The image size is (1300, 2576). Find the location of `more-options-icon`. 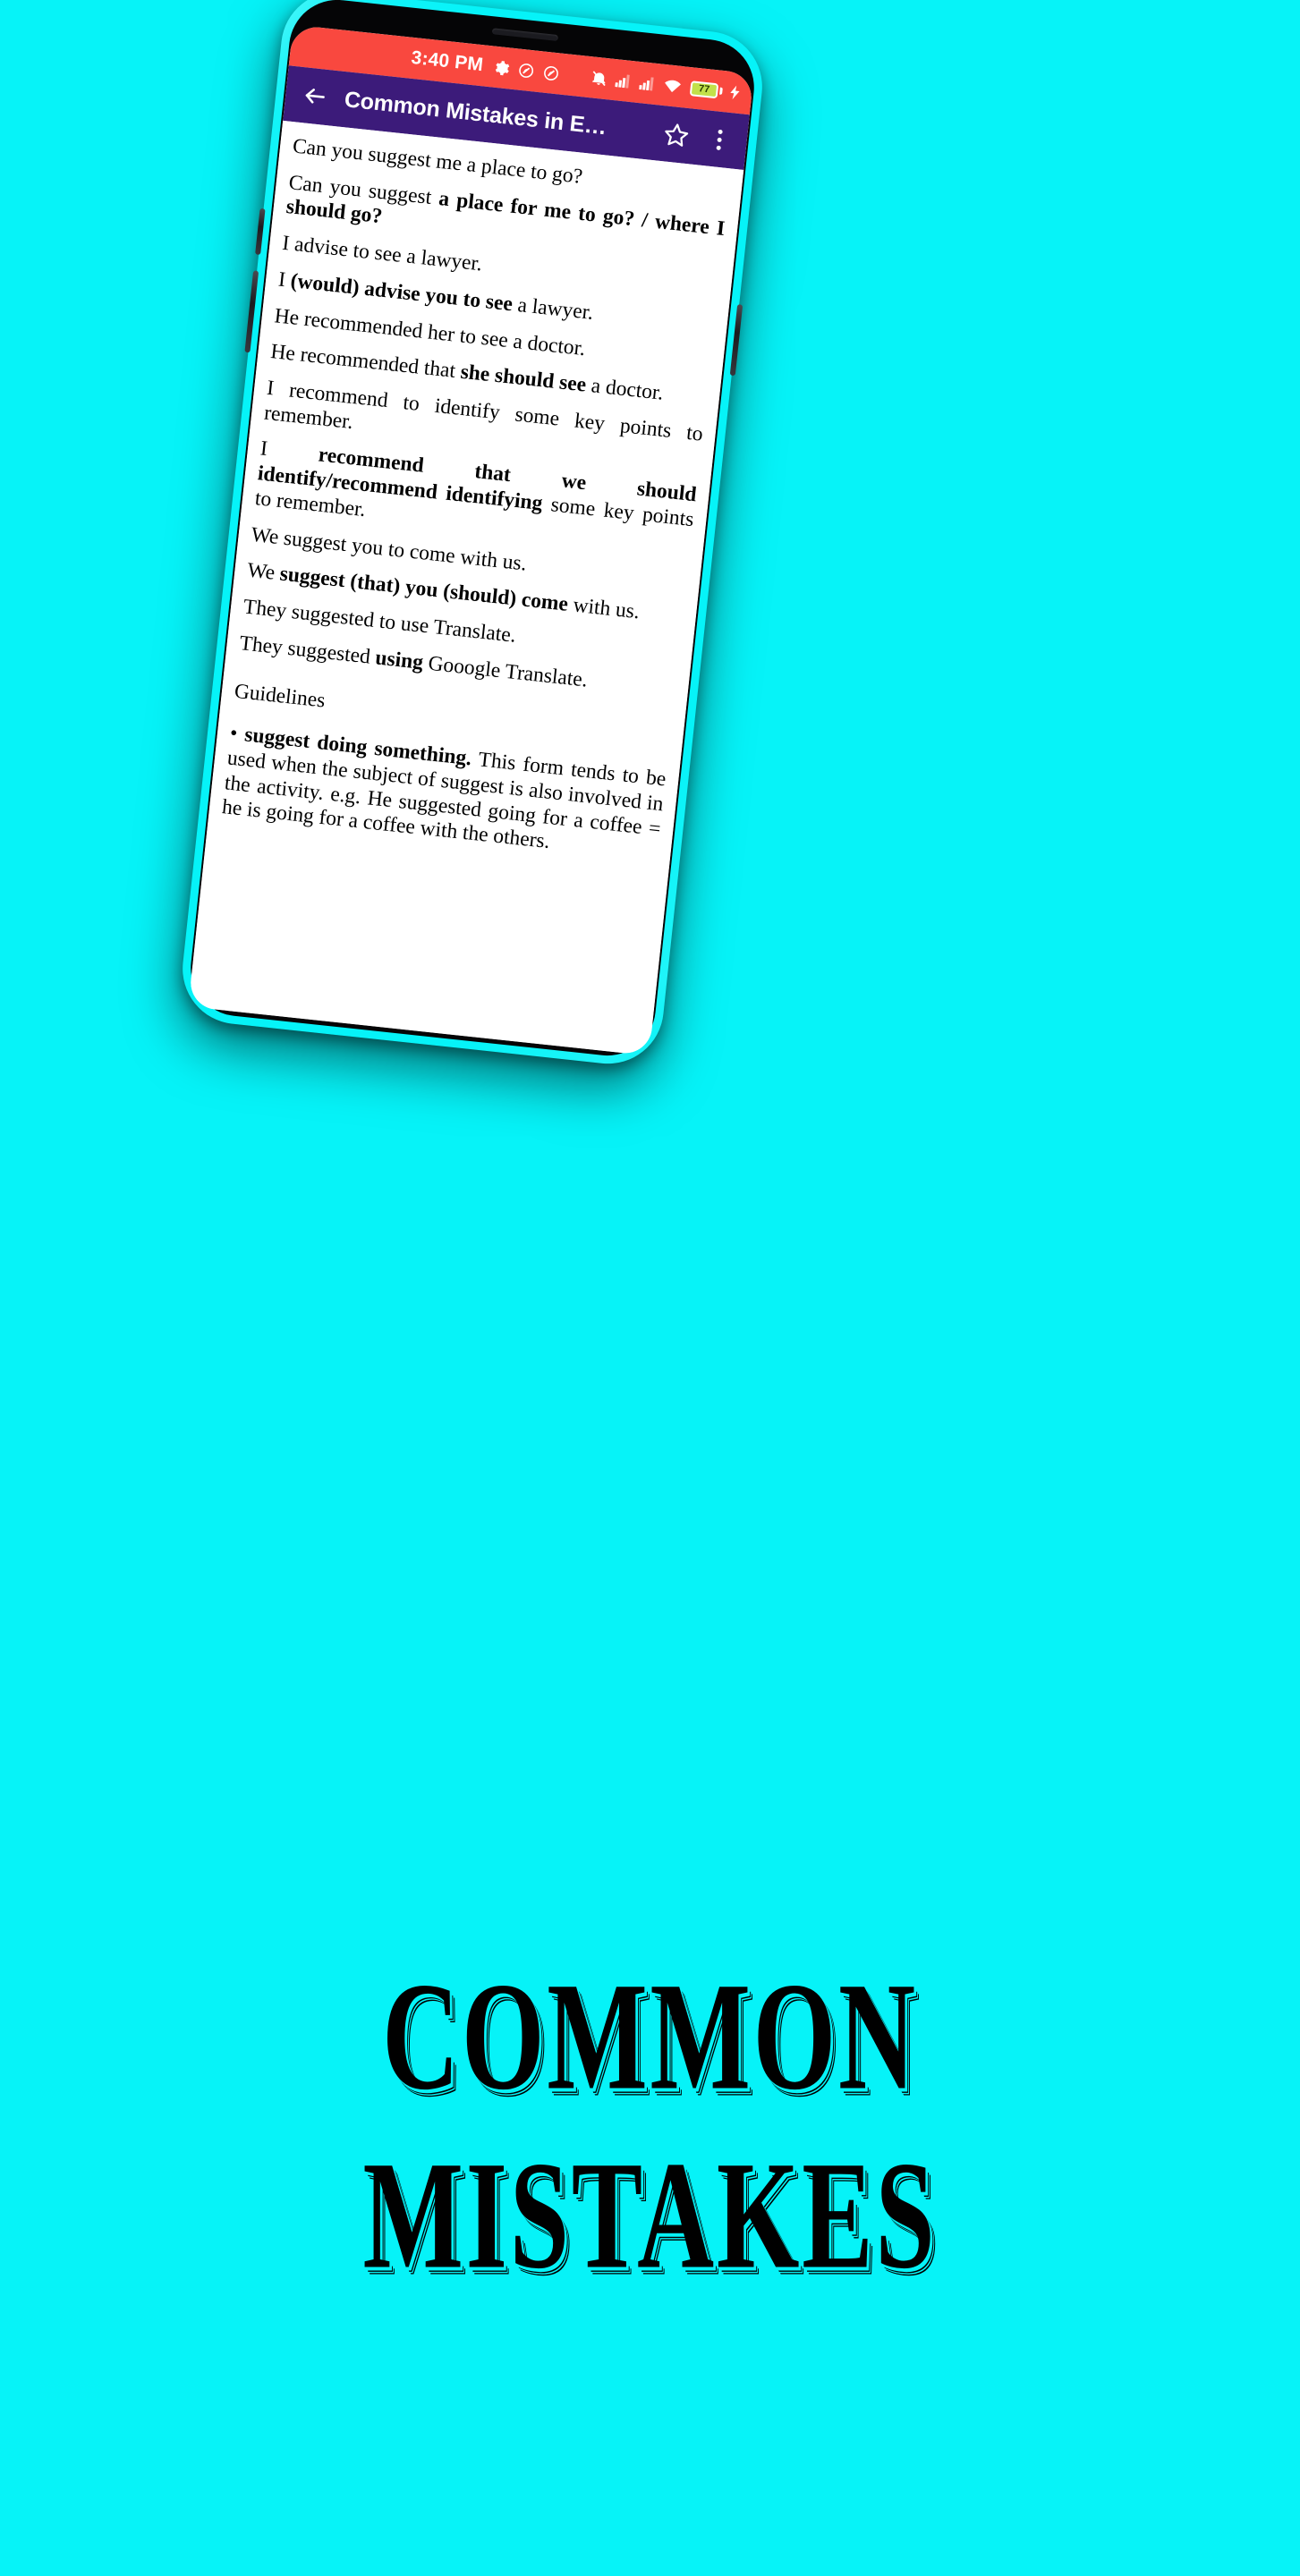

more-options-icon is located at coordinates (720, 139).